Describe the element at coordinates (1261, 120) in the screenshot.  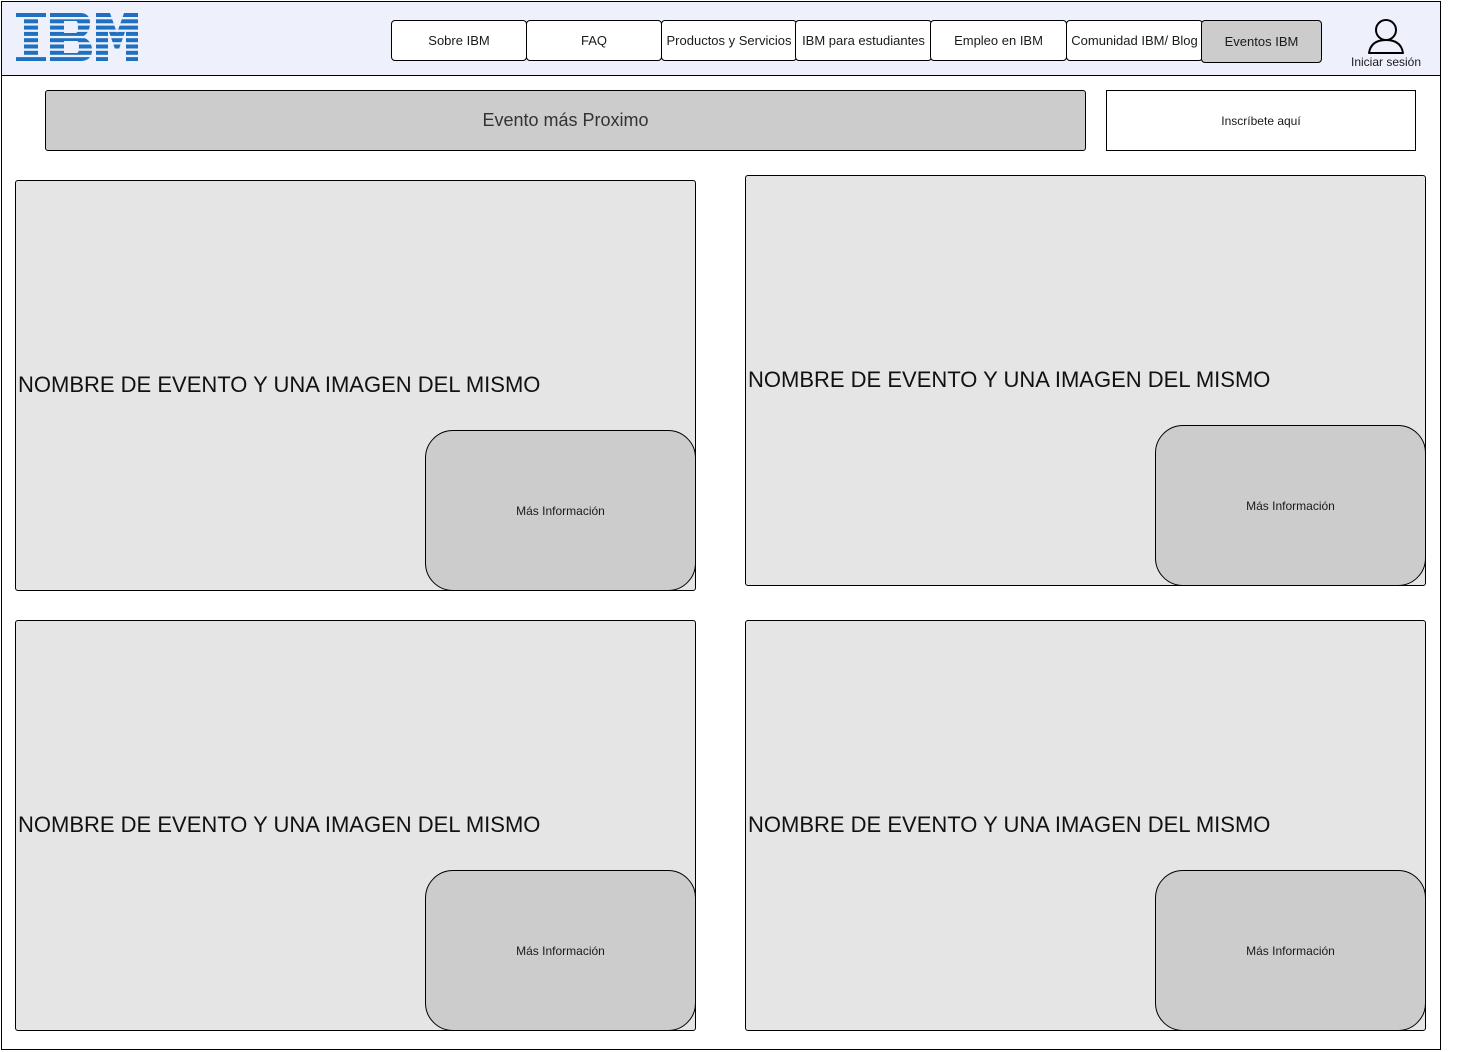
I see `register-button: Inscríbete aquí` at that location.